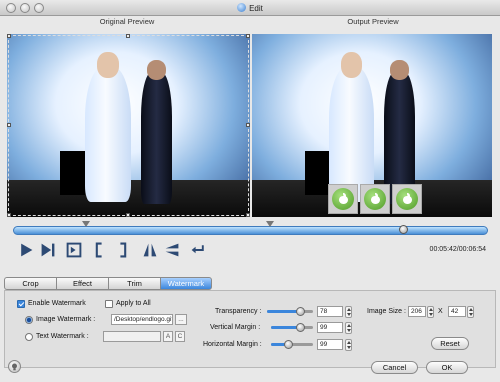  What do you see at coordinates (242, 7) in the screenshot?
I see `app-icon` at bounding box center [242, 7].